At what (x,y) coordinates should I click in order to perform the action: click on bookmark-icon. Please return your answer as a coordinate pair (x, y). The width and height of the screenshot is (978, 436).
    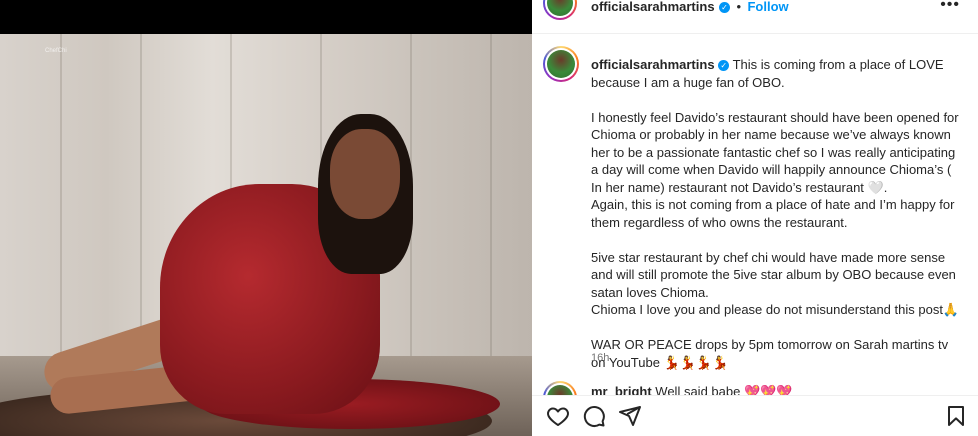
    Looking at the image, I should click on (956, 416).